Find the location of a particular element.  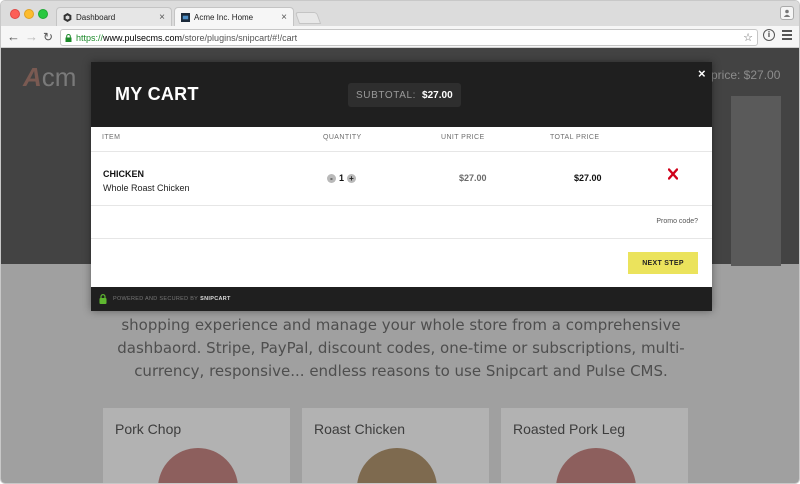

url-path: /store/plugins/snipcart/#!/cart is located at coordinates (240, 37).